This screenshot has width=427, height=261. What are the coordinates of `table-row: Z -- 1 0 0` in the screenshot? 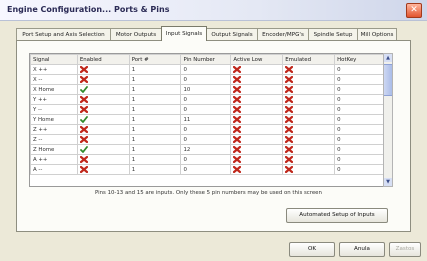 It's located at (207, 139).